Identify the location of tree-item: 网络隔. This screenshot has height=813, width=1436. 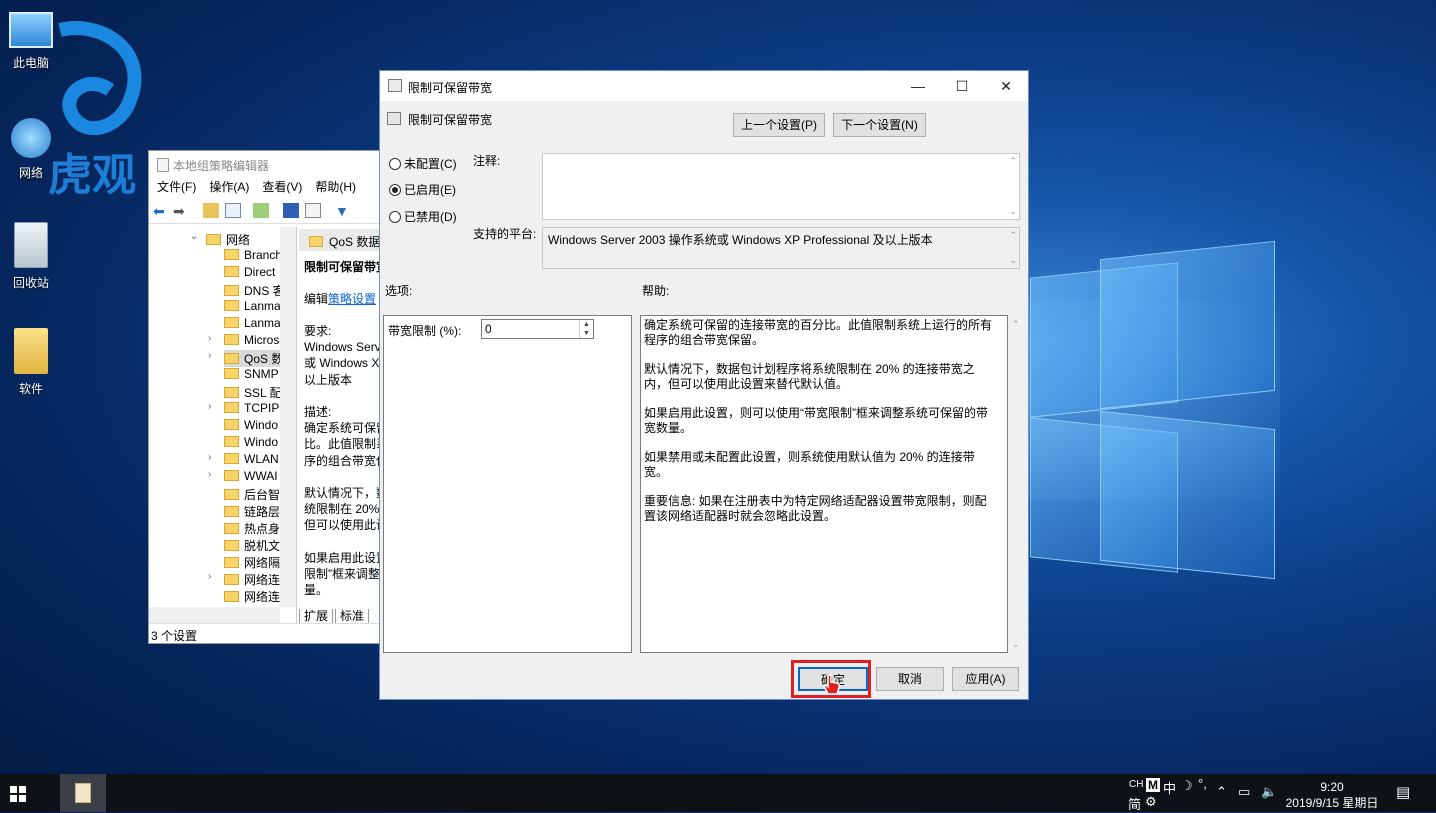
(252, 562).